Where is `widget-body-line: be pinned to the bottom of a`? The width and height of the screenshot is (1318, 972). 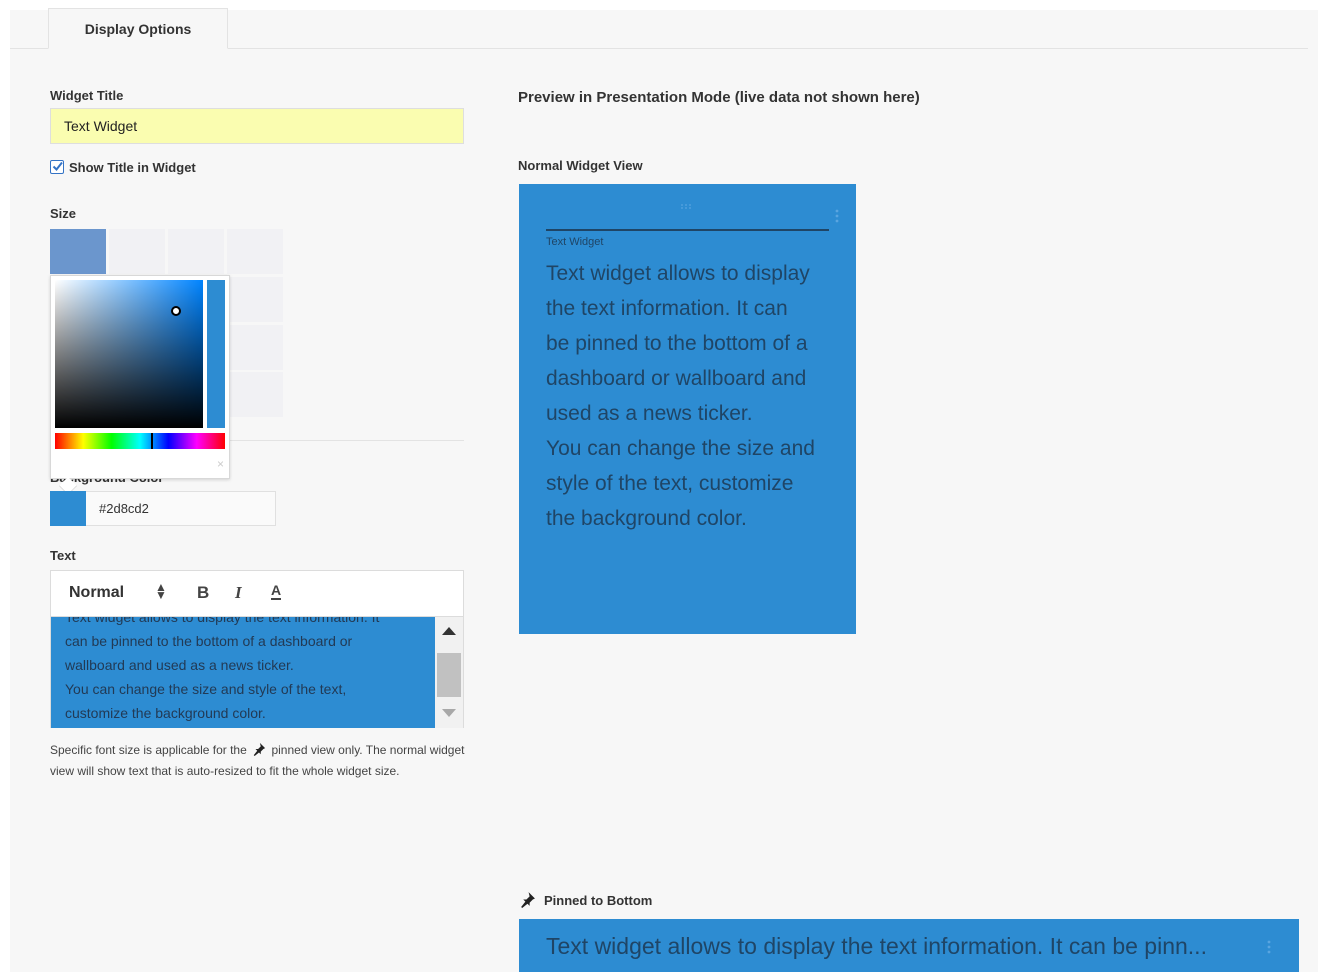
widget-body-line: be pinned to the bottom of a is located at coordinates (677, 343).